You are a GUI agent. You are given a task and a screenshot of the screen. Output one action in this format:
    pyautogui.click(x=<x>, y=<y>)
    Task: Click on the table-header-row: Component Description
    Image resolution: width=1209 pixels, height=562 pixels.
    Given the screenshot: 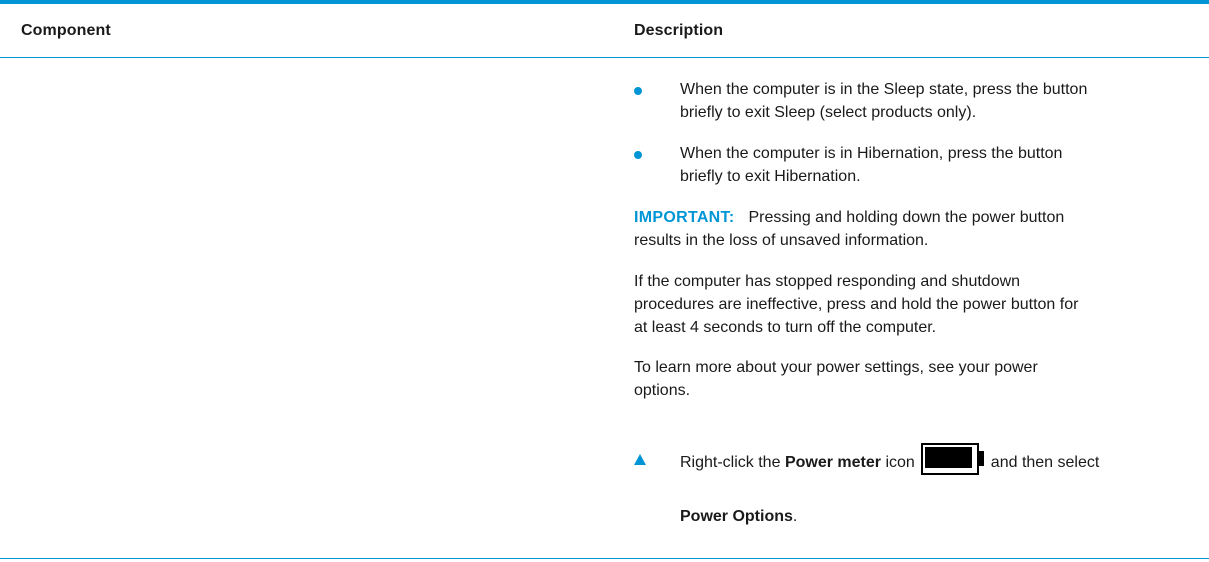 What is the action you would take?
    pyautogui.click(x=604, y=31)
    